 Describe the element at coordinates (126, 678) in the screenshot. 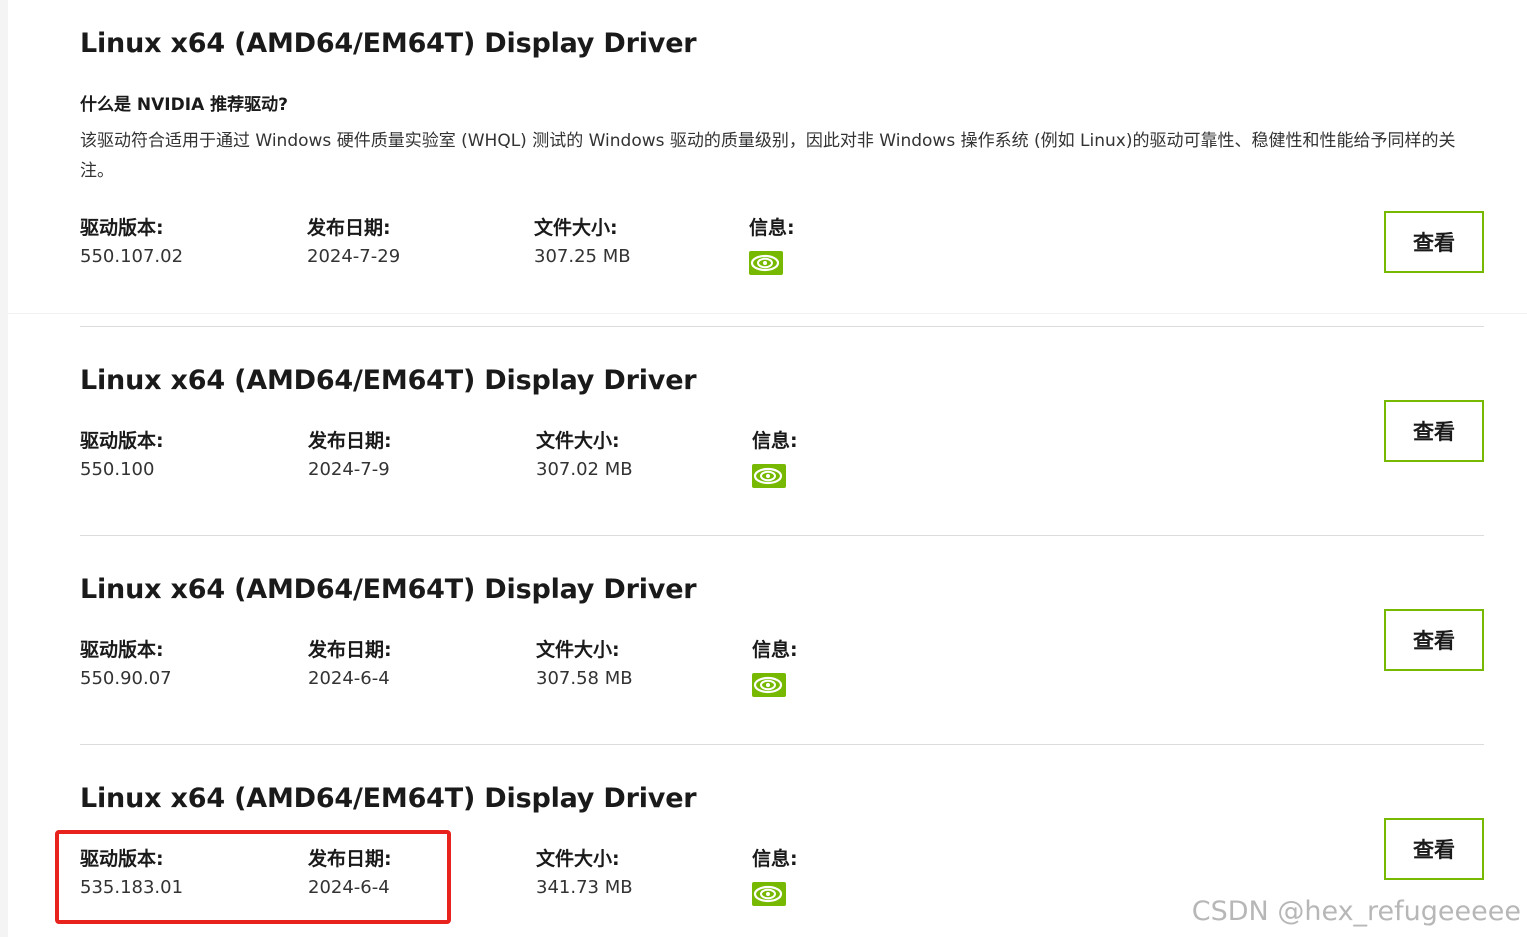

I see `version-value: 550.90.07` at that location.